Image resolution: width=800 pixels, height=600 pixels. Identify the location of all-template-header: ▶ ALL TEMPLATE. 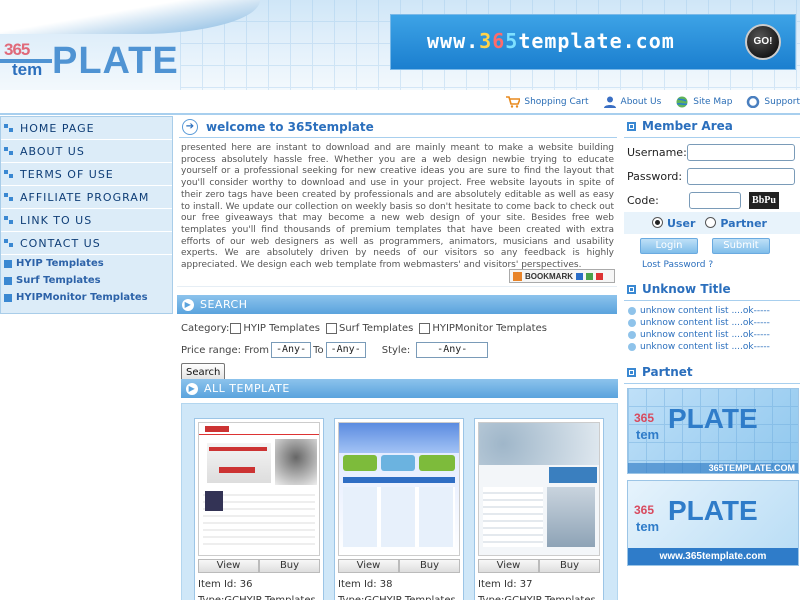
(399, 388).